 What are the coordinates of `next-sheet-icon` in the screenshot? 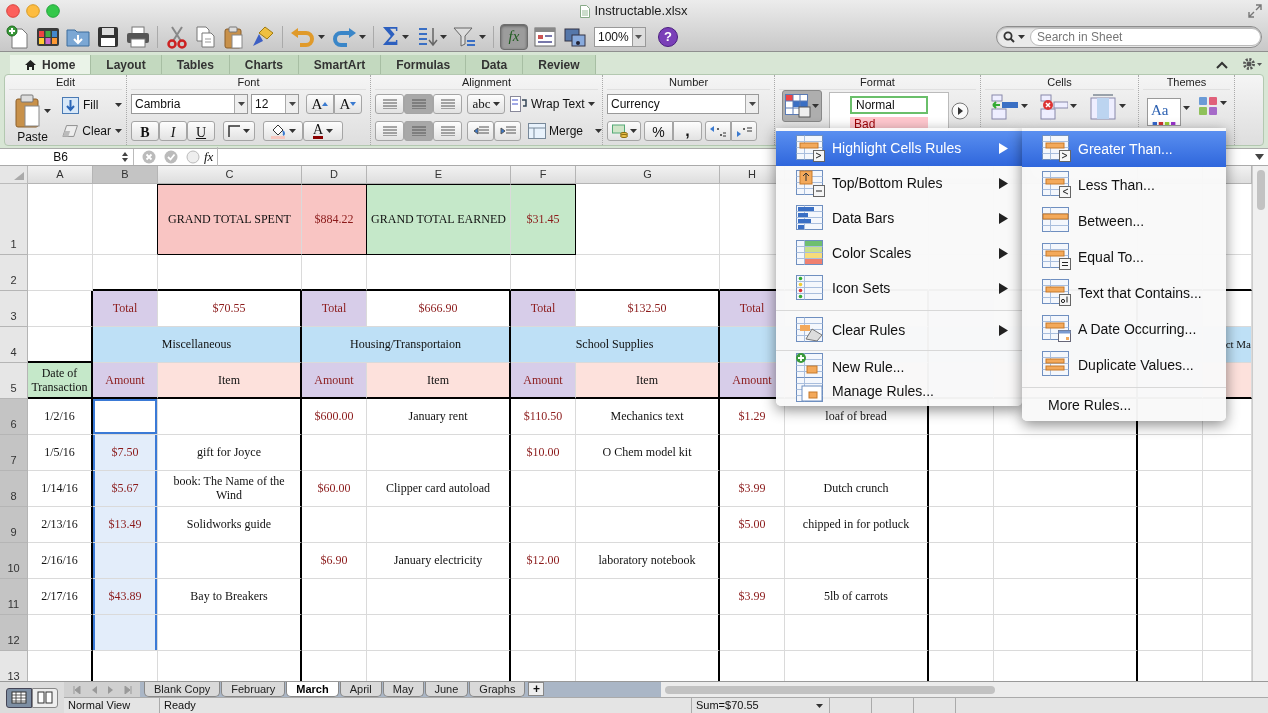 It's located at (110, 689).